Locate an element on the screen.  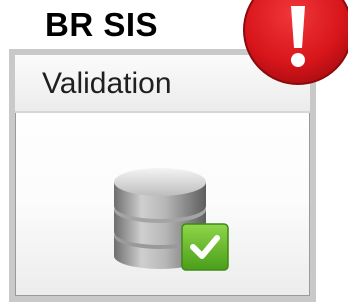
exclamation-alert-icon is located at coordinates (295, 42).